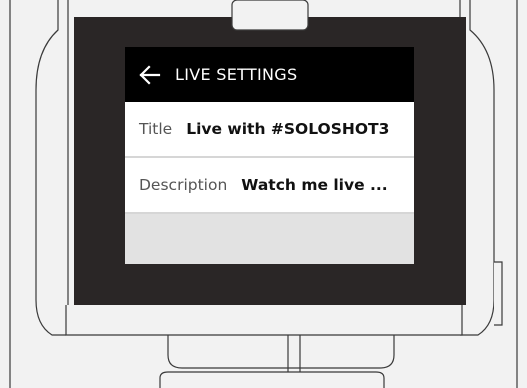 This screenshot has width=527, height=388. I want to click on setting-row-title: Title Live with #SOLOSHOT3, so click(269, 129).